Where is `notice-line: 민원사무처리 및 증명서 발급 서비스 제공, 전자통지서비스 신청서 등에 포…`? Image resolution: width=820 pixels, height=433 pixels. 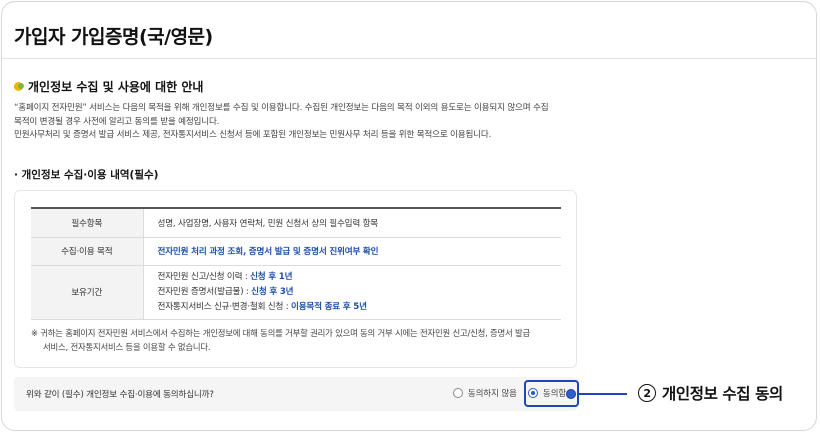
notice-line: 민원사무처리 및 증명서 발급 서비스 제공, 전자통지서비스 신청서 등에 포… is located at coordinates (253, 135).